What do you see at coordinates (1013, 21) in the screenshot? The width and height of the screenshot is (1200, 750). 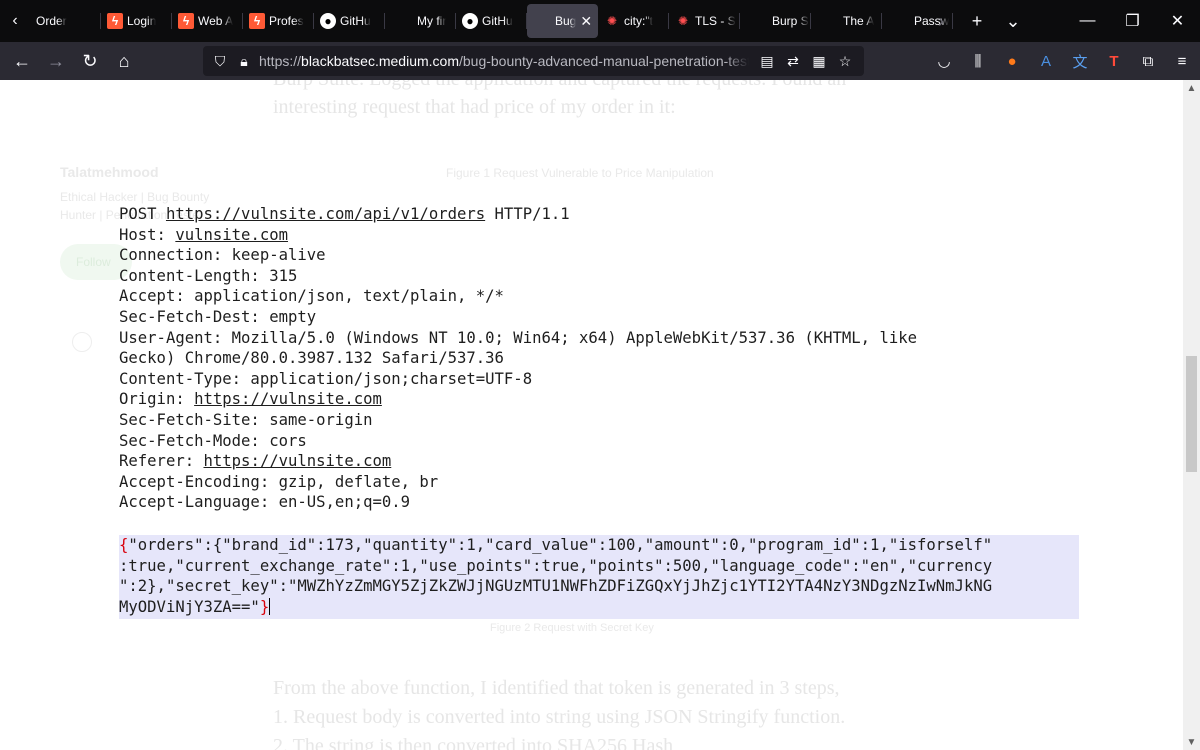 I see `list-all-tabs-button: ⌄` at bounding box center [1013, 21].